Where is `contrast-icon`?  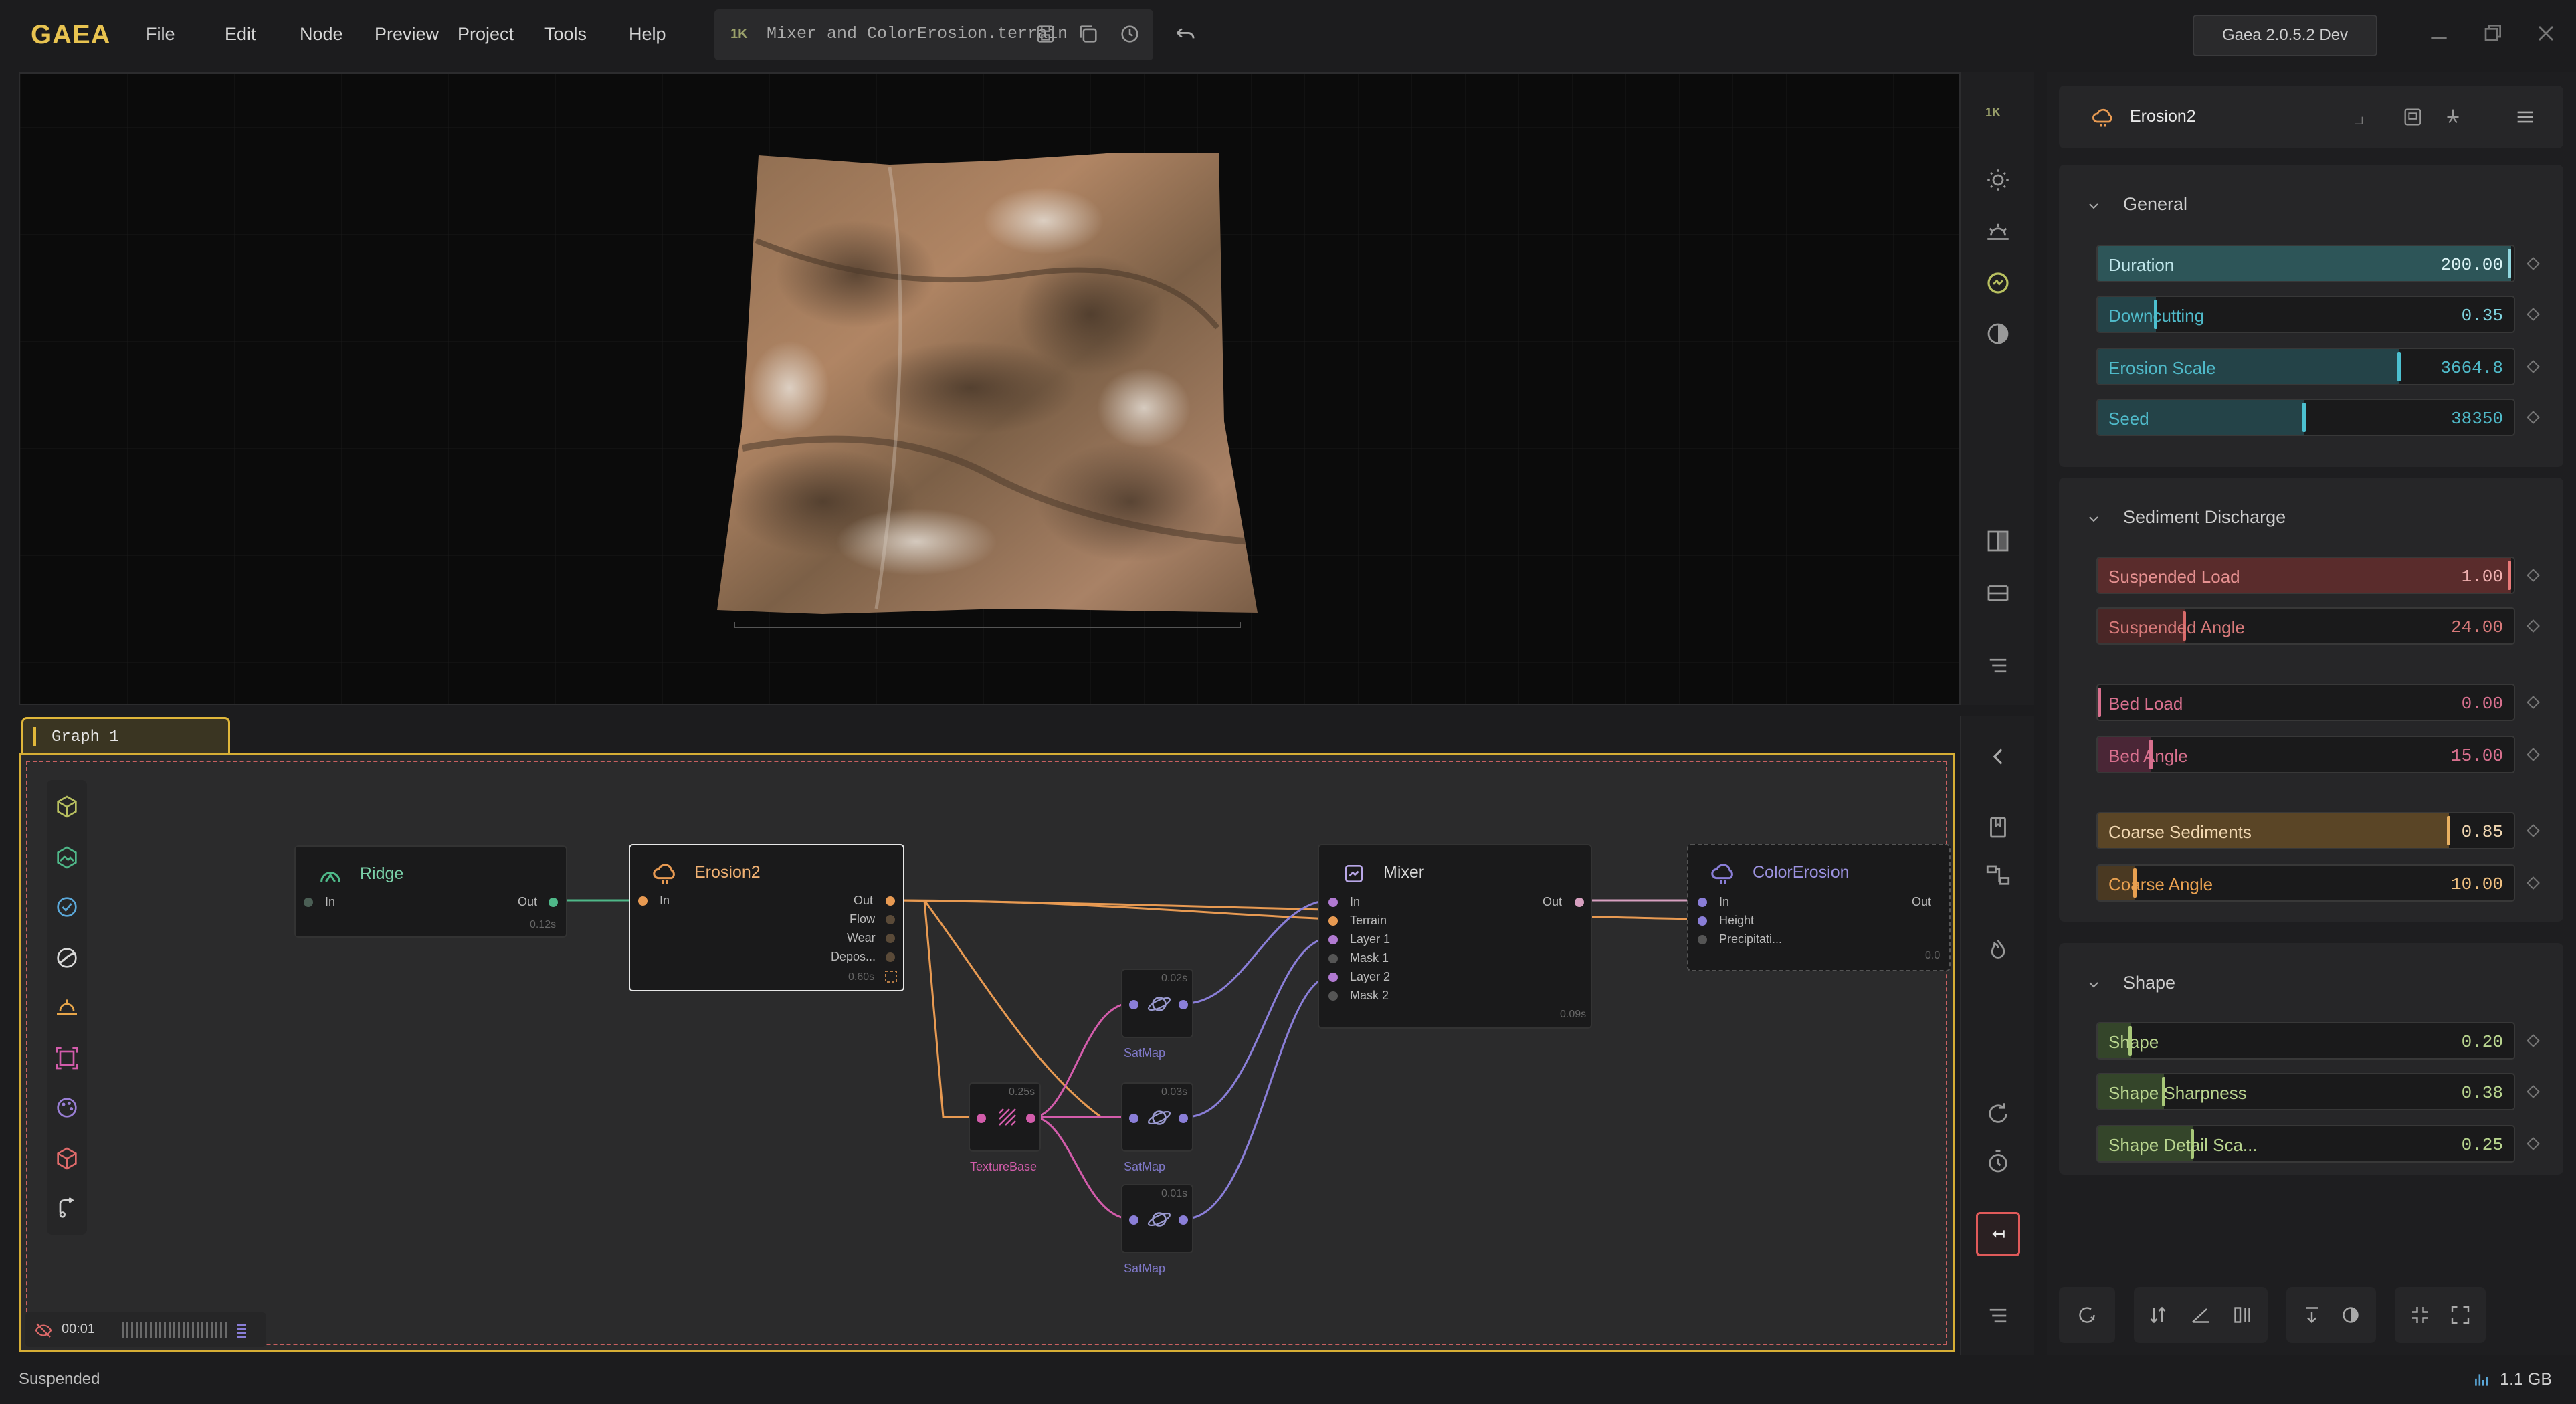
contrast-icon is located at coordinates (1998, 334).